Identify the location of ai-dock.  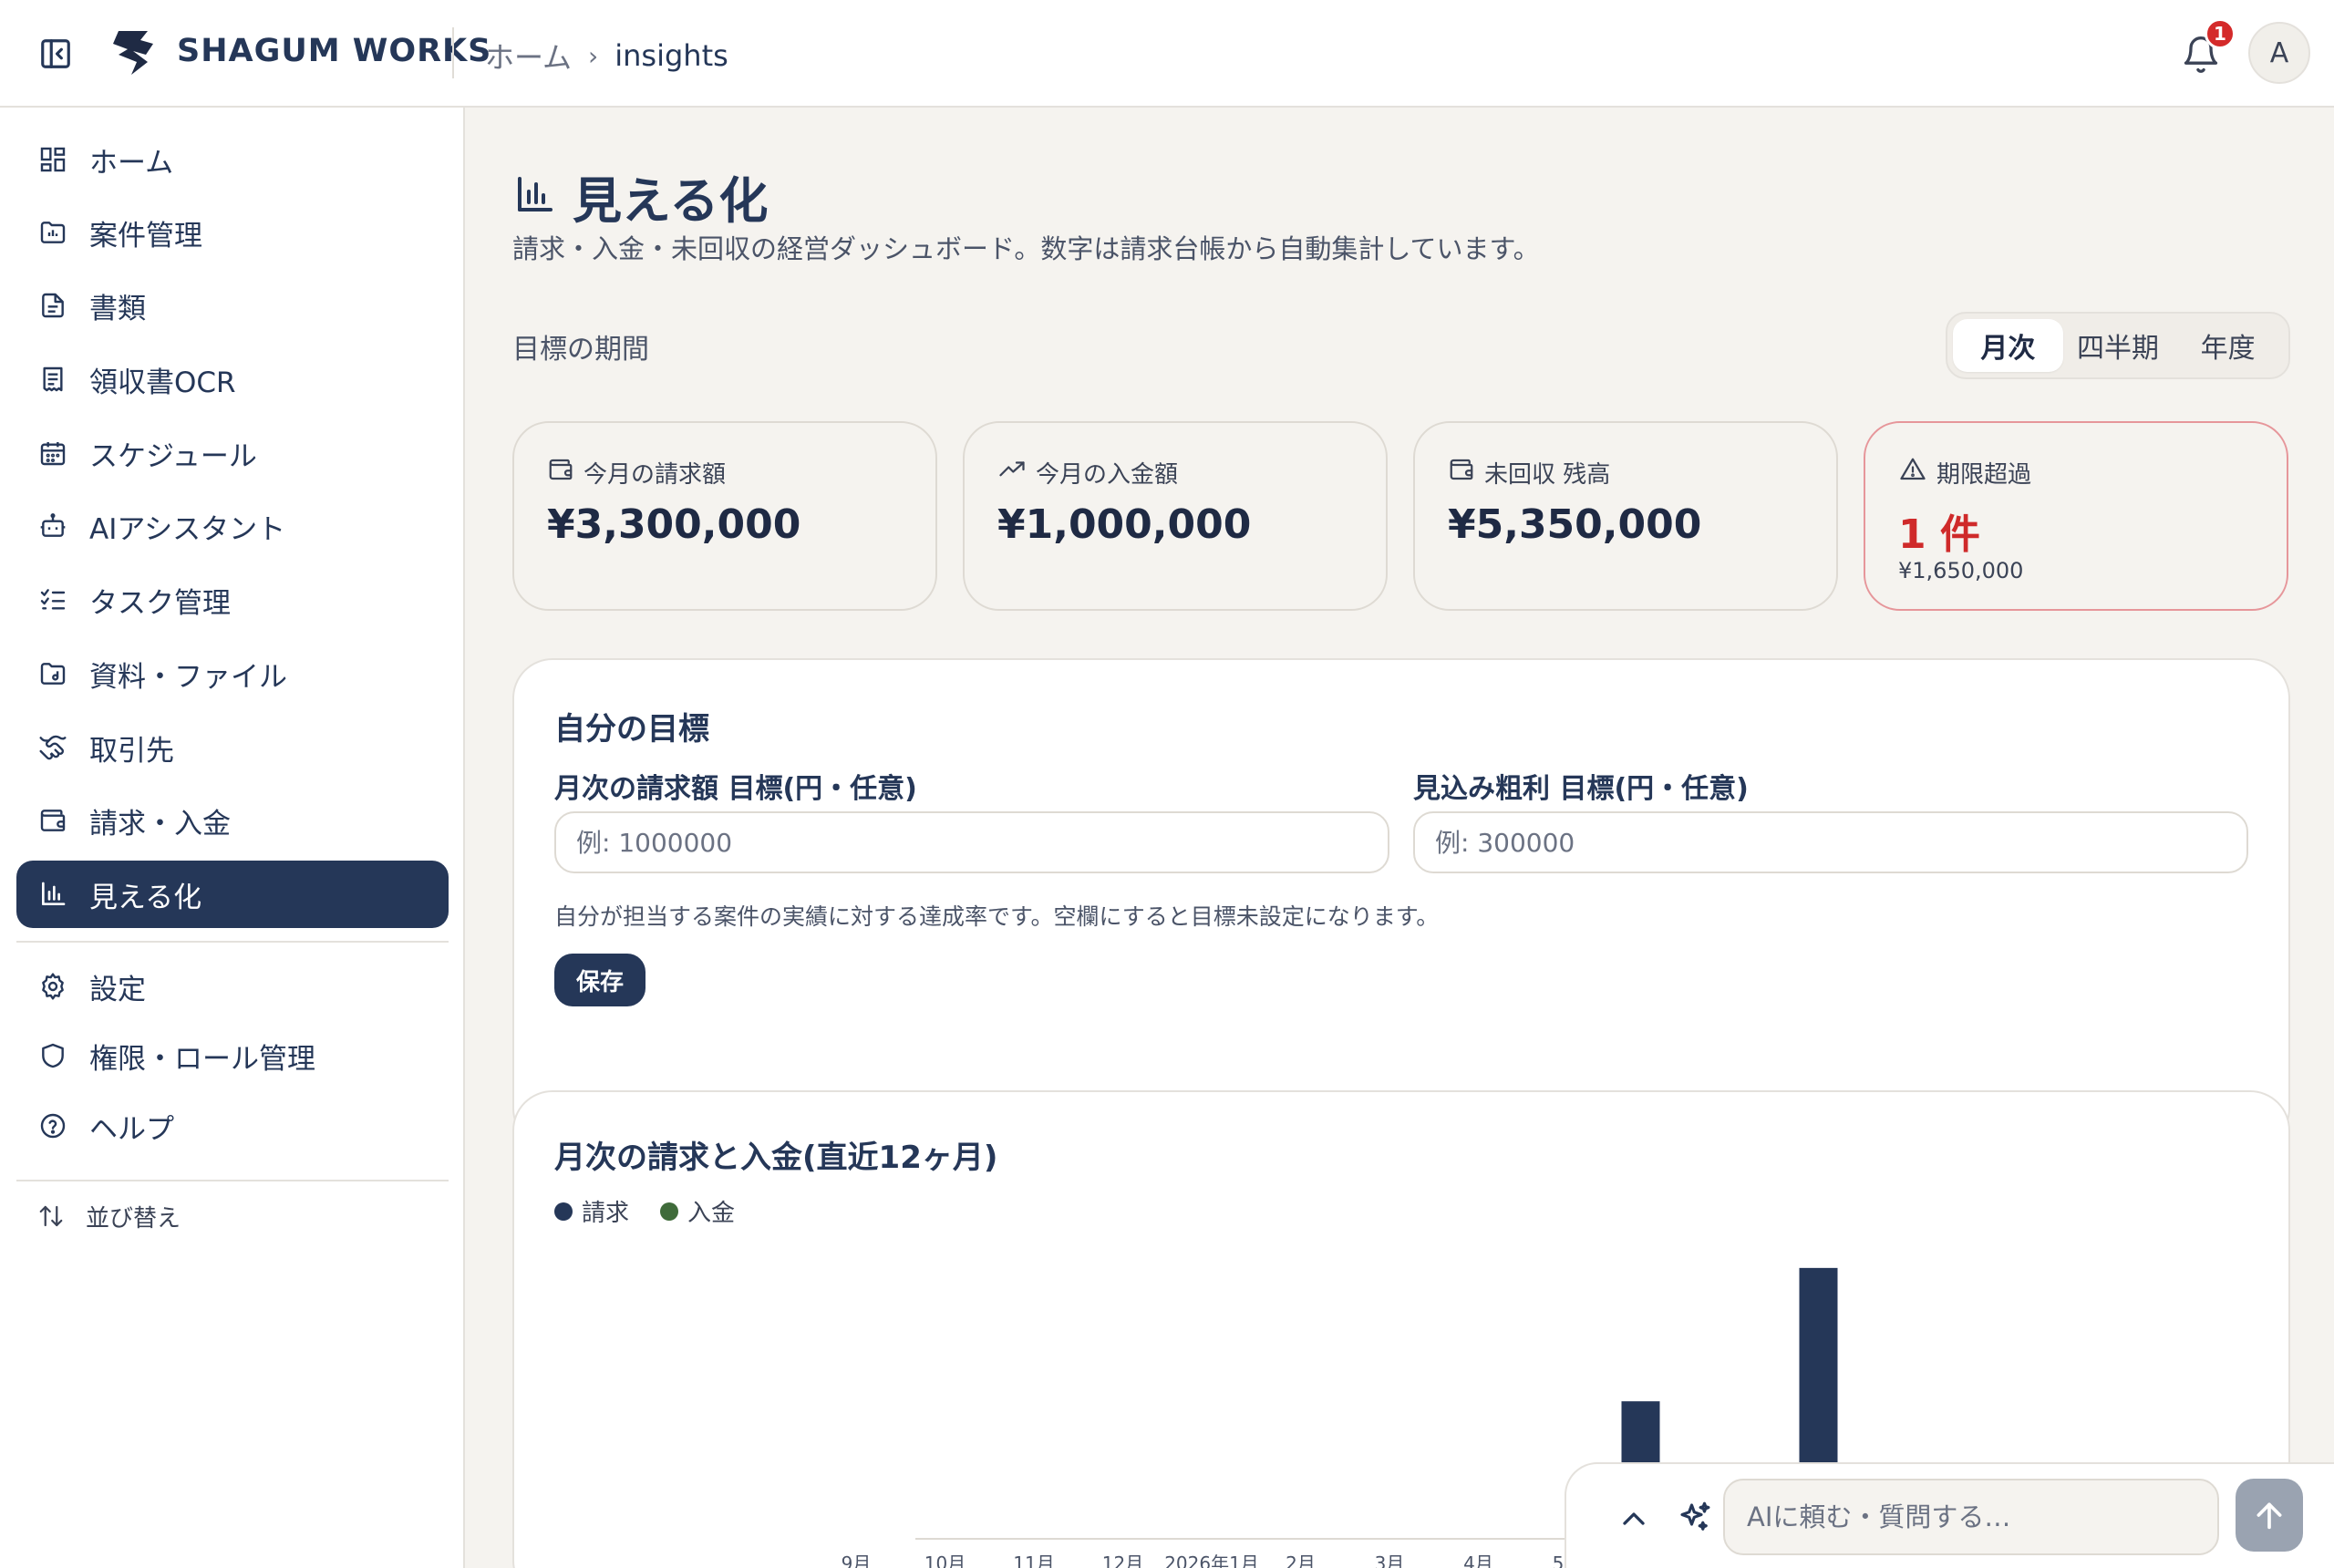
(1949, 1515).